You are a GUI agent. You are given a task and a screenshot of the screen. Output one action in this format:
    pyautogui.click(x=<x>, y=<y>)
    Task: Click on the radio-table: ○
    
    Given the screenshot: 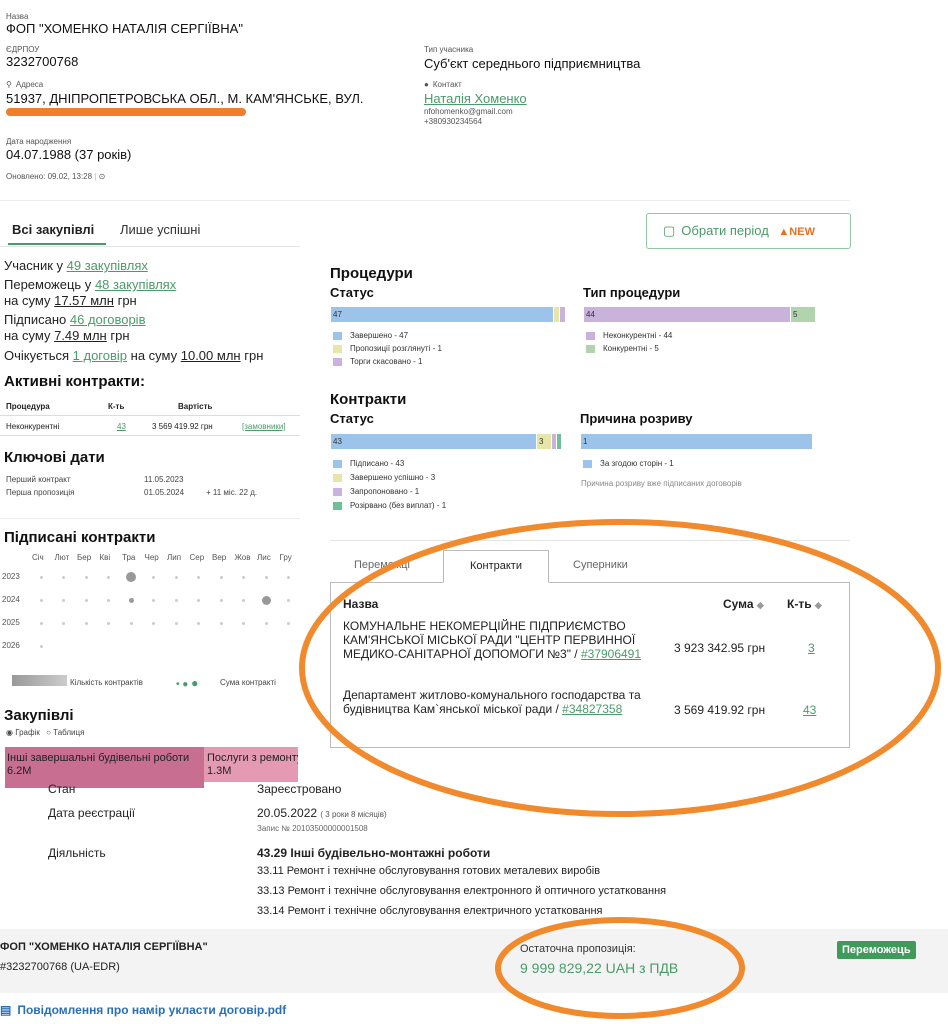 What is the action you would take?
    pyautogui.click(x=48, y=732)
    